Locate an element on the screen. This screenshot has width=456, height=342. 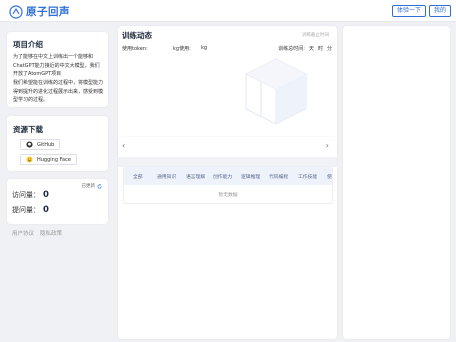
tab-category: 通用知识 is located at coordinates (166, 176).